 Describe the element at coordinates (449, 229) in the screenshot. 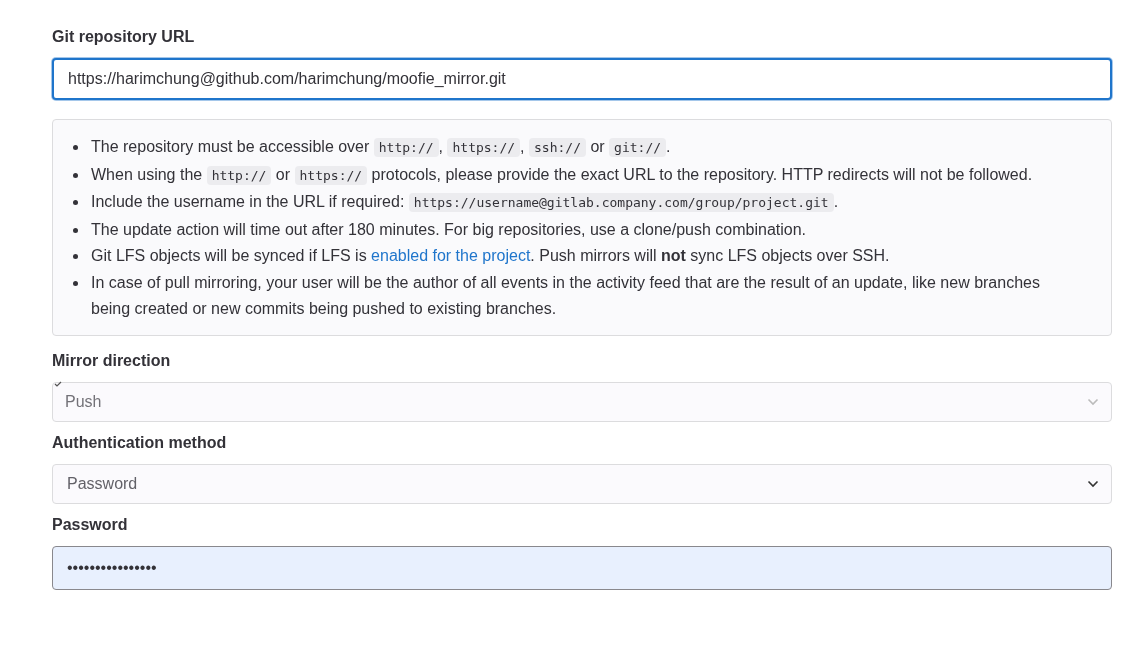

I see `help-text: The update action will time out after 180 minutes. For big repositories, use a clone/push combination.` at that location.